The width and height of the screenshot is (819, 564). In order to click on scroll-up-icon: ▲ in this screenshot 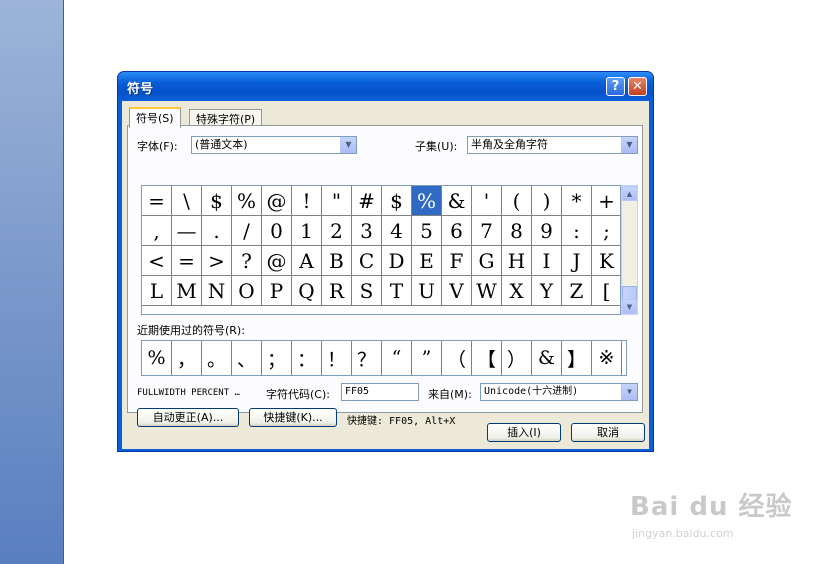, I will do `click(629, 193)`.